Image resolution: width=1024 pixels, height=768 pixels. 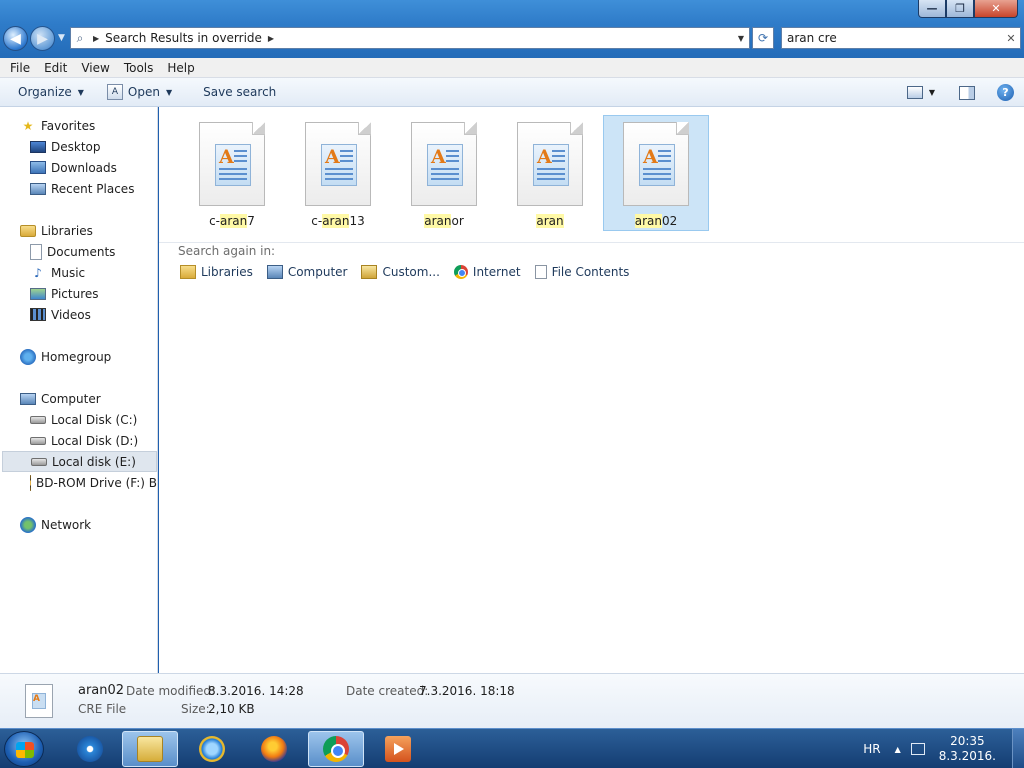 I want to click on libraries-icon, so click(x=28, y=230).